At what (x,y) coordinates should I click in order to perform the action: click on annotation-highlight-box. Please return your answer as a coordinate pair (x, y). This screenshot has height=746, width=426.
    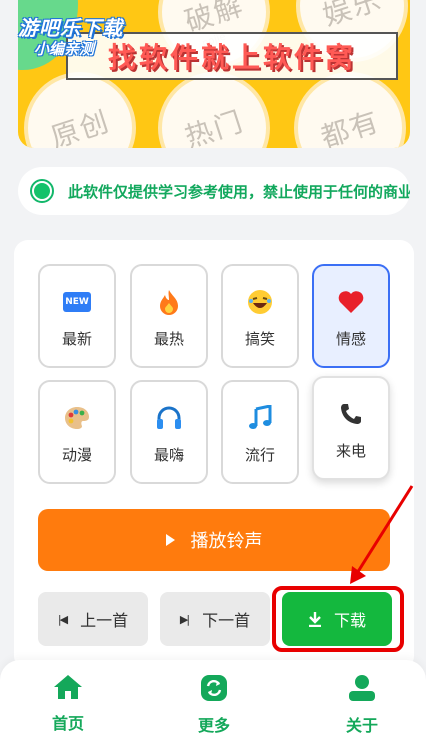
    Looking at the image, I should click on (338, 619).